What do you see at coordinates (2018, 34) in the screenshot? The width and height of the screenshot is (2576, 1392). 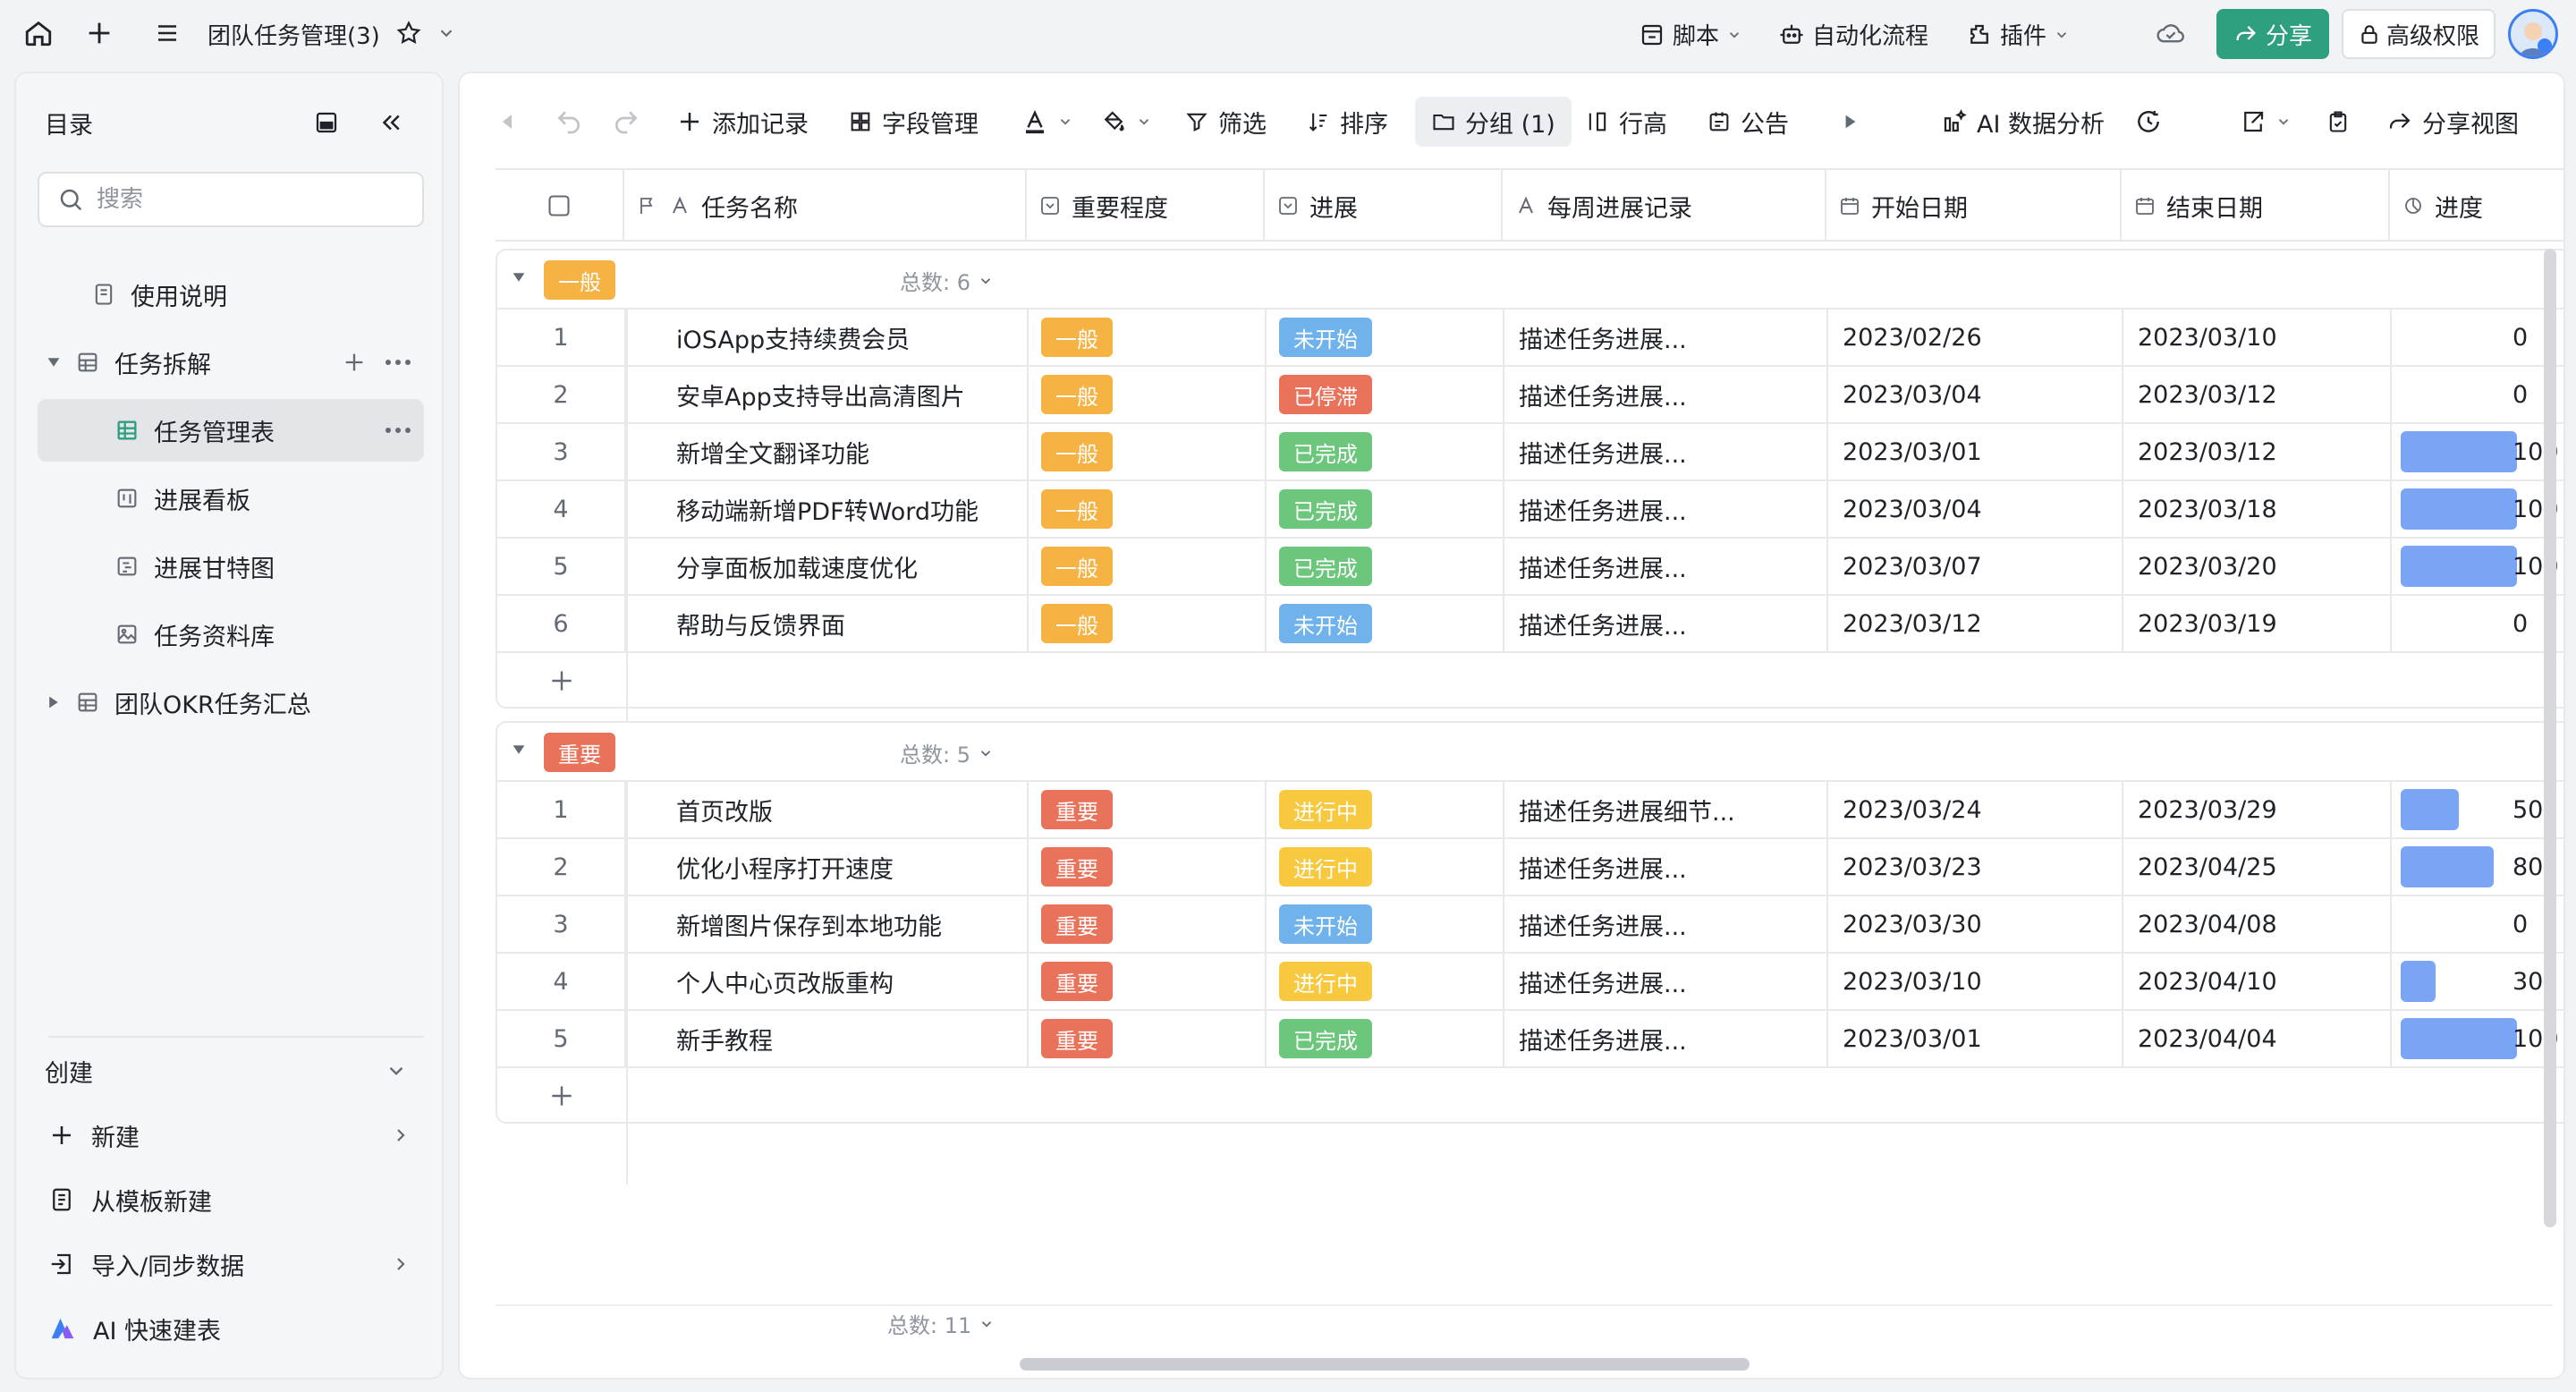 I see `plugin-menu: 插件` at bounding box center [2018, 34].